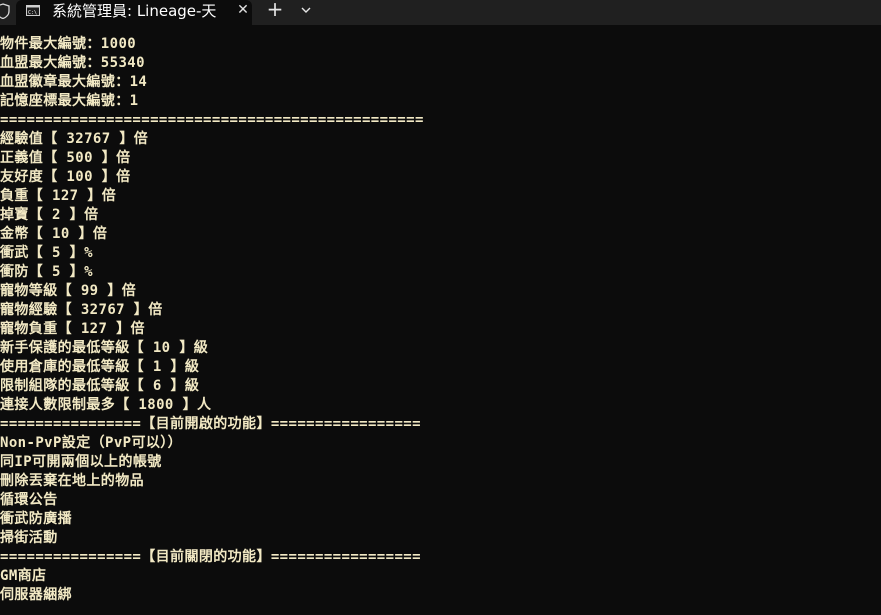  Describe the element at coordinates (74, 82) in the screenshot. I see `console-line: 血盟徽章最大編號：14` at that location.